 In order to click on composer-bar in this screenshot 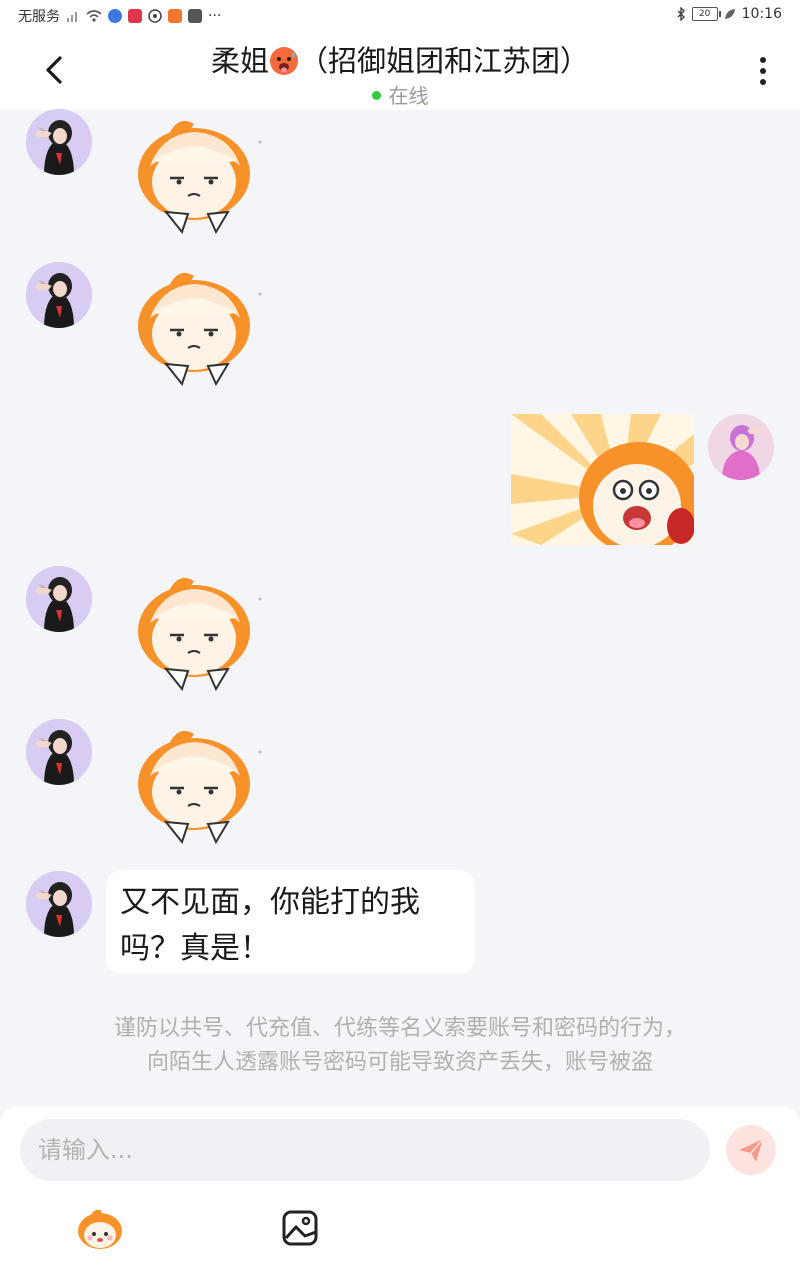, I will do `click(400, 1193)`.